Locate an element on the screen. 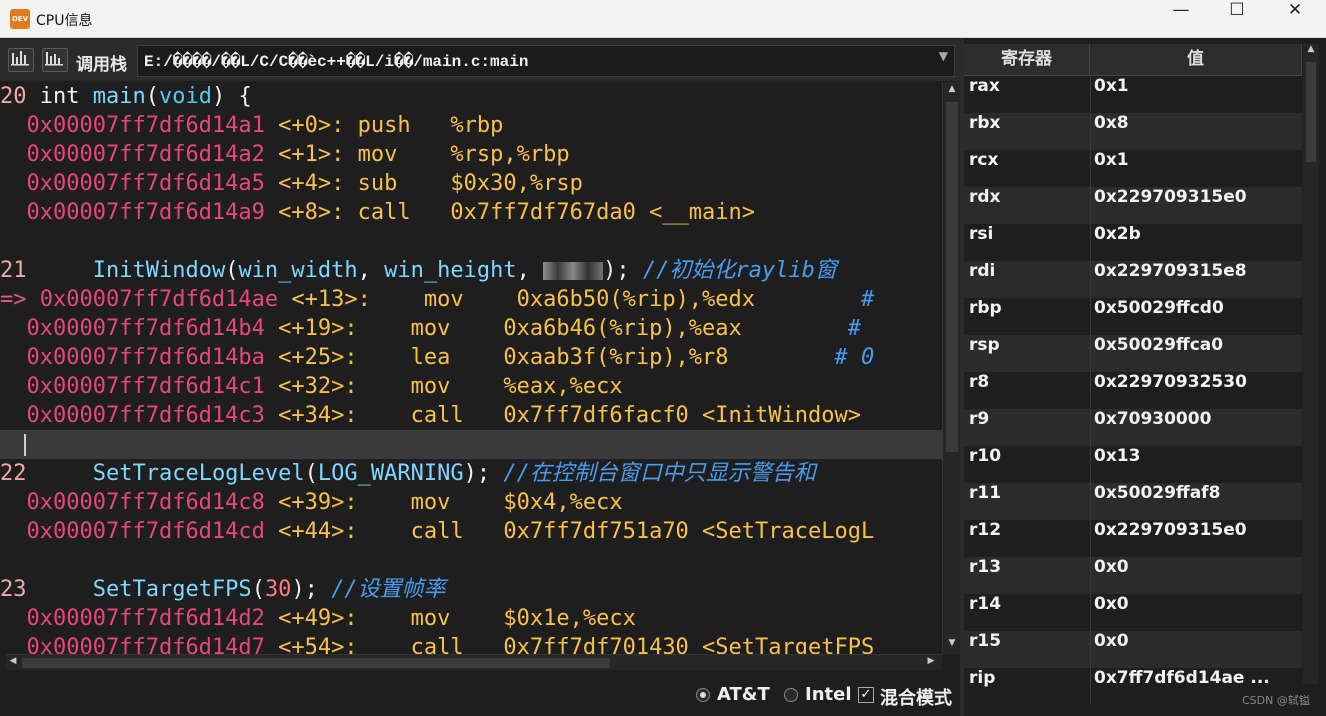 The width and height of the screenshot is (1326, 716). instruction-address: 0x00007ff7df6d14ae is located at coordinates (159, 299).